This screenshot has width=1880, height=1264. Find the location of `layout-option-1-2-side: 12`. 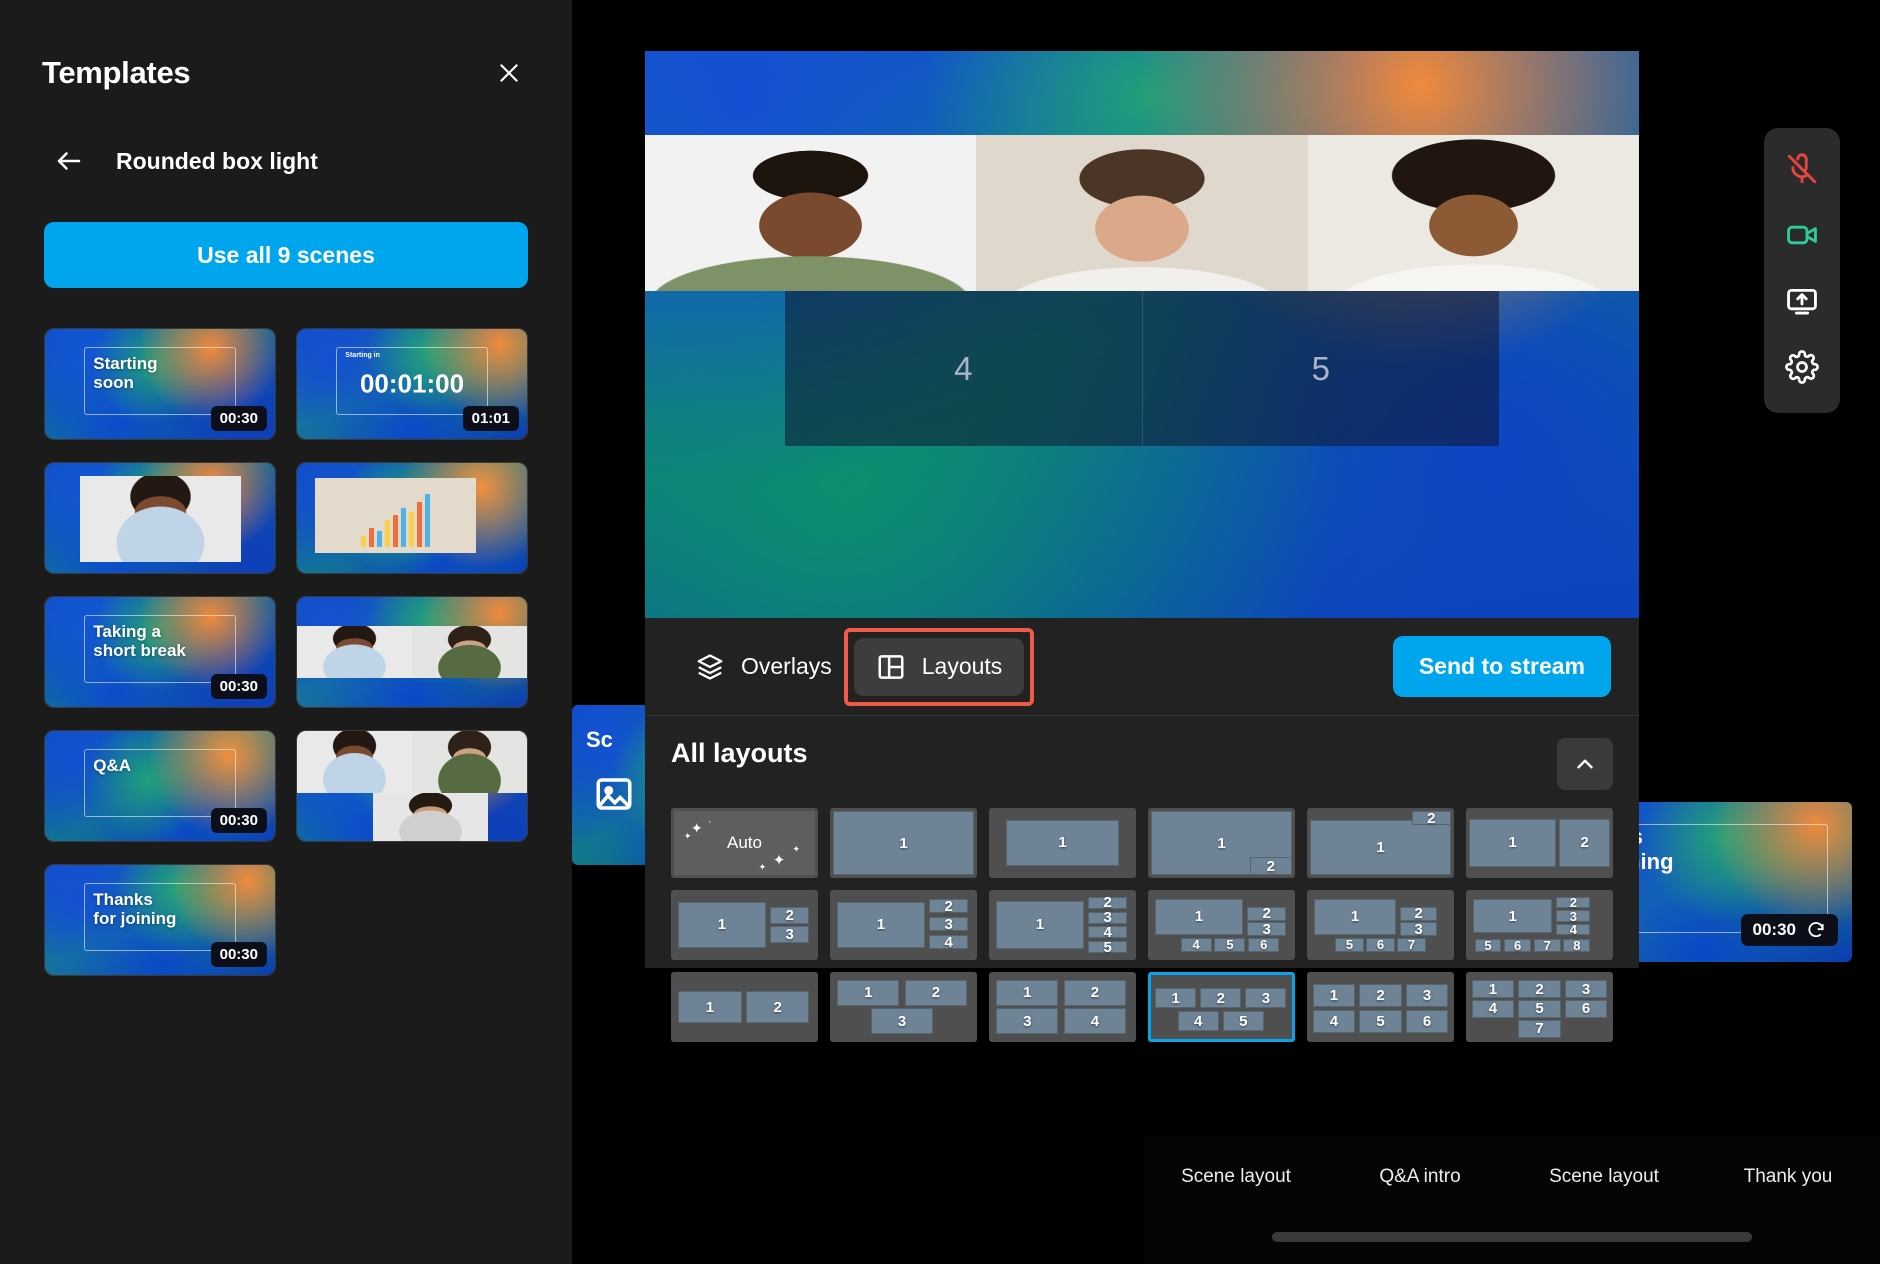

layout-option-1-2-side: 12 is located at coordinates (1539, 843).